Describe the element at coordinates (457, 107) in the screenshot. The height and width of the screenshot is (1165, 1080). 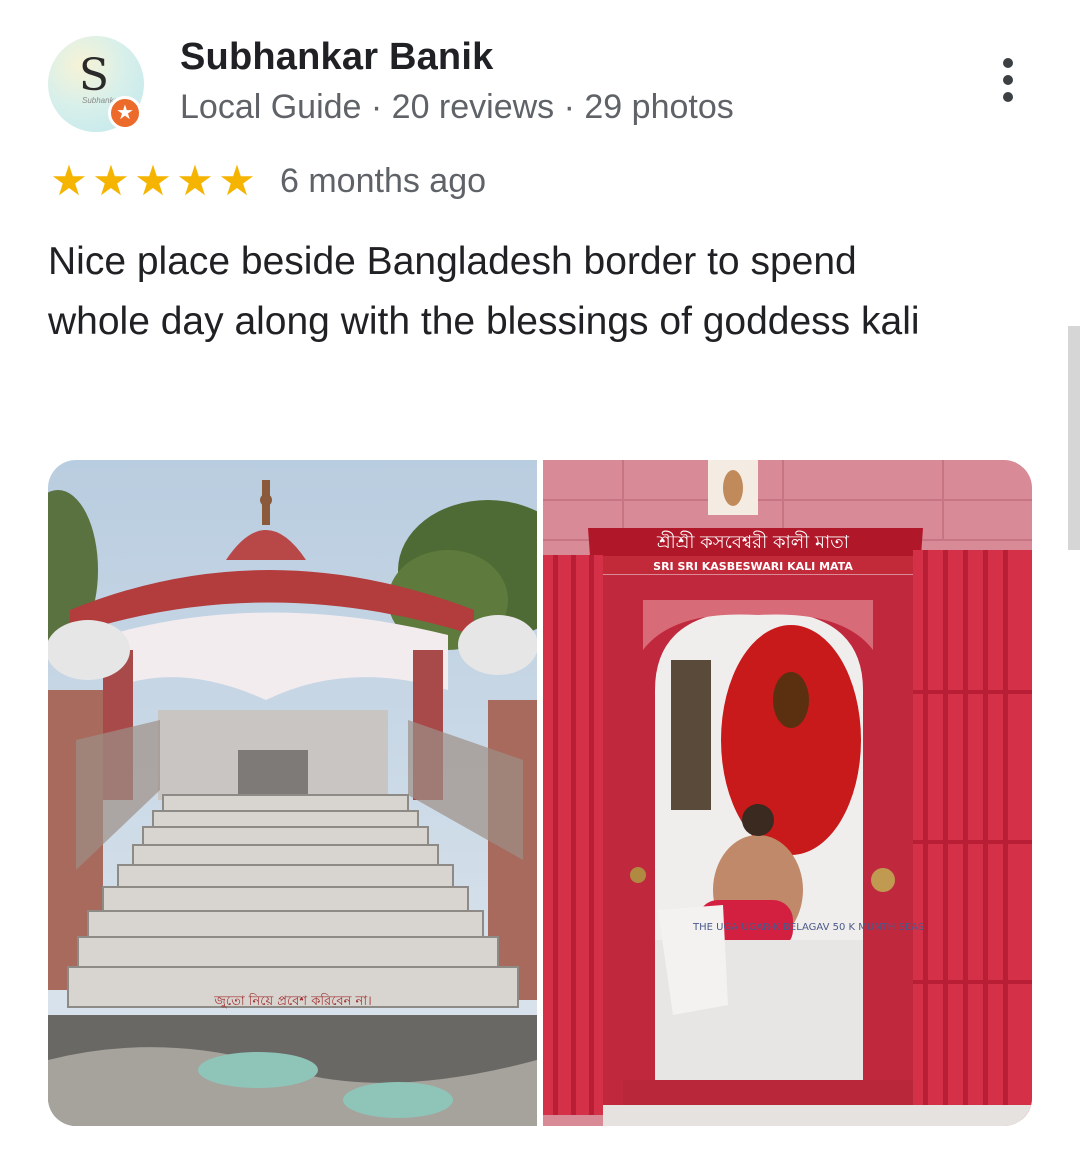
I see `reviewer-meta: Local Guide · 20 reviews · 29 photos` at that location.